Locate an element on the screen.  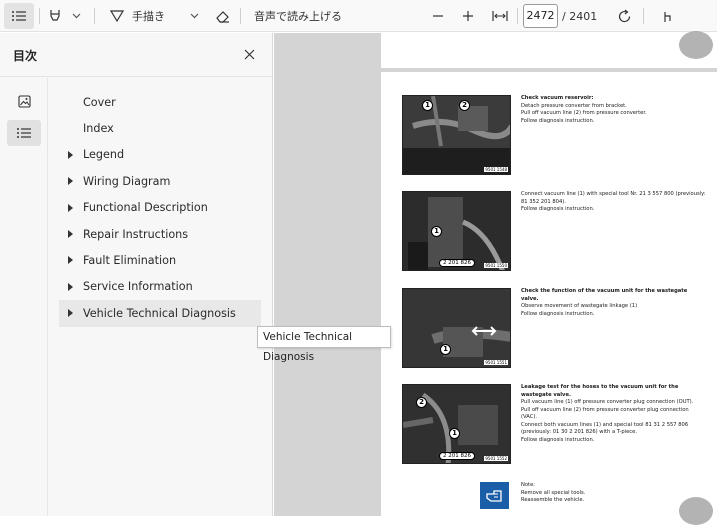
highlighter-icon is located at coordinates (55, 15).